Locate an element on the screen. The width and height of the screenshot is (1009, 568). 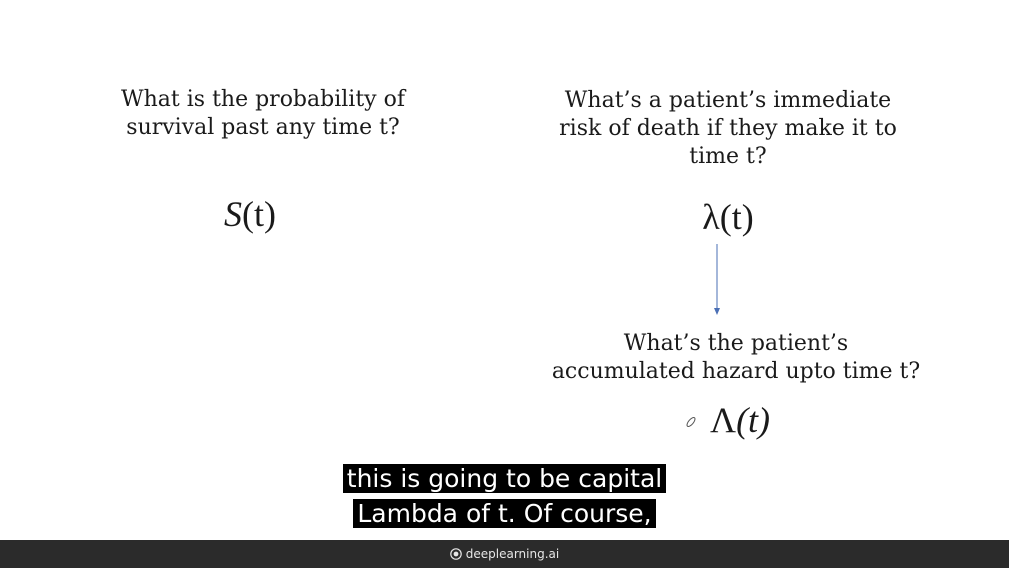
cumulative-hazard-formula: Λ(t) is located at coordinates (740, 420).